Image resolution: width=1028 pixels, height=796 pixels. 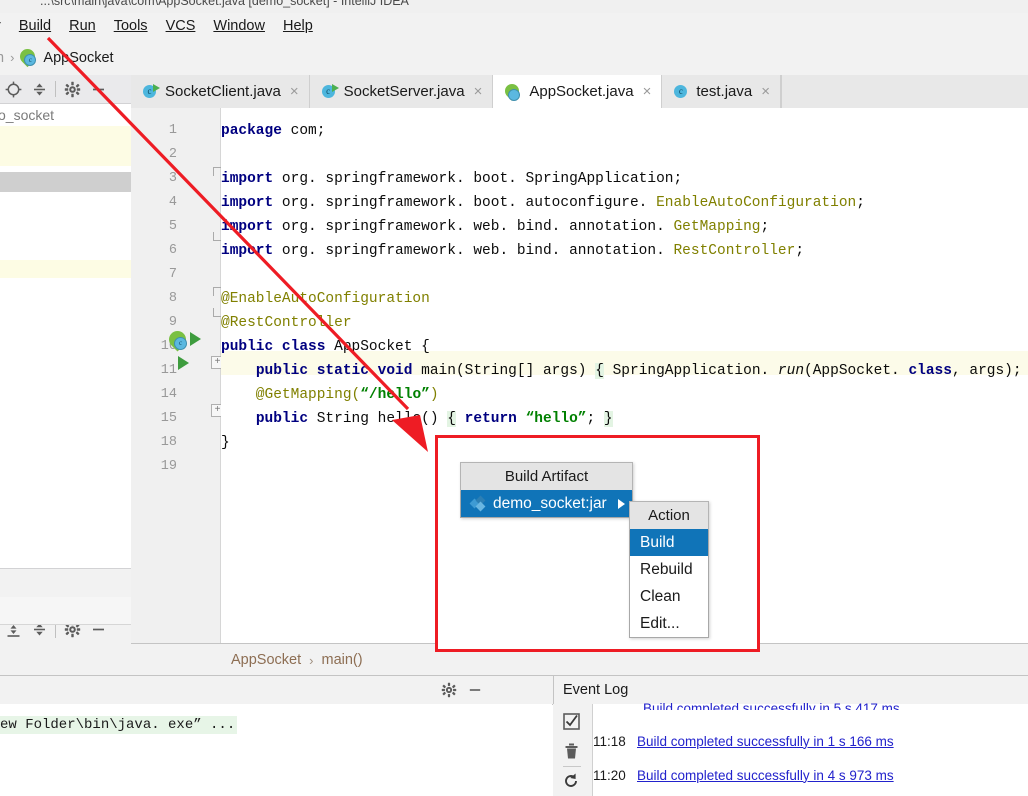 I want to click on code-token: EnableAutoConfiguration, so click(x=756, y=203).